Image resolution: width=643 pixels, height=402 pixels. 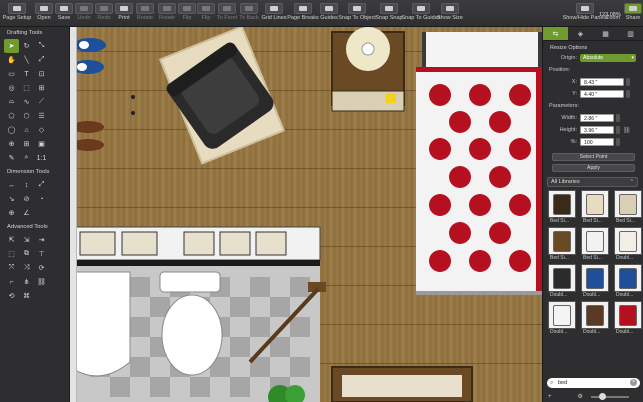 What do you see at coordinates (44, 13) in the screenshot?
I see `toolbar-button-1: Open` at bounding box center [44, 13].